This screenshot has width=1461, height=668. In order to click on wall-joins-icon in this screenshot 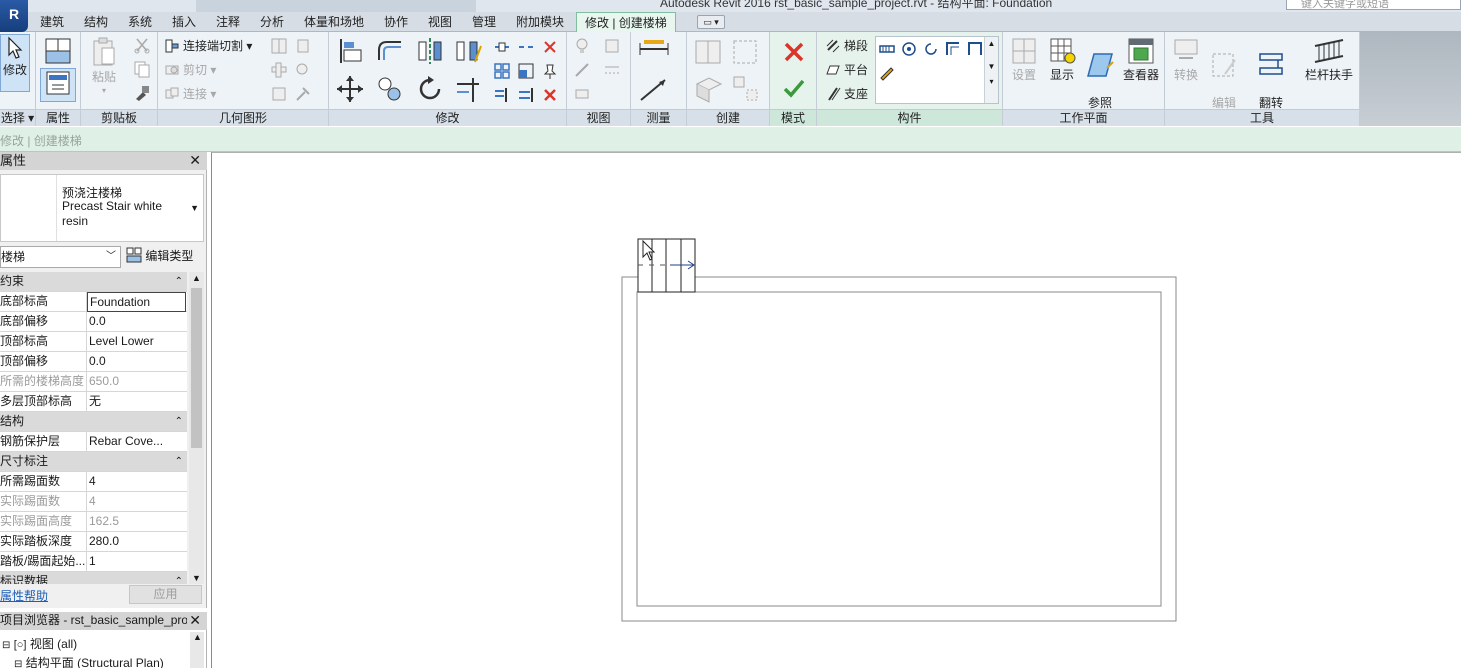, I will do `click(279, 70)`.